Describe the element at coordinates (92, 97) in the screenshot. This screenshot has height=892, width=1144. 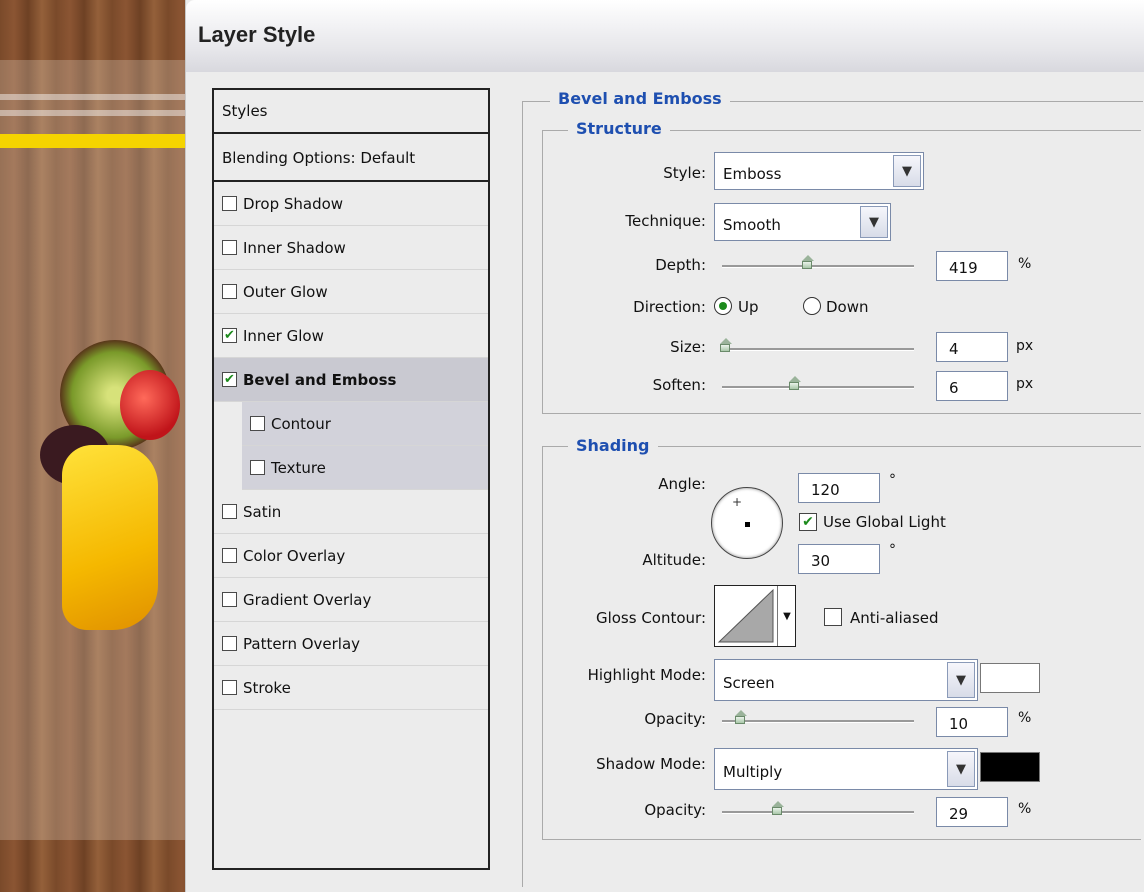
I see `bag-stripe` at that location.